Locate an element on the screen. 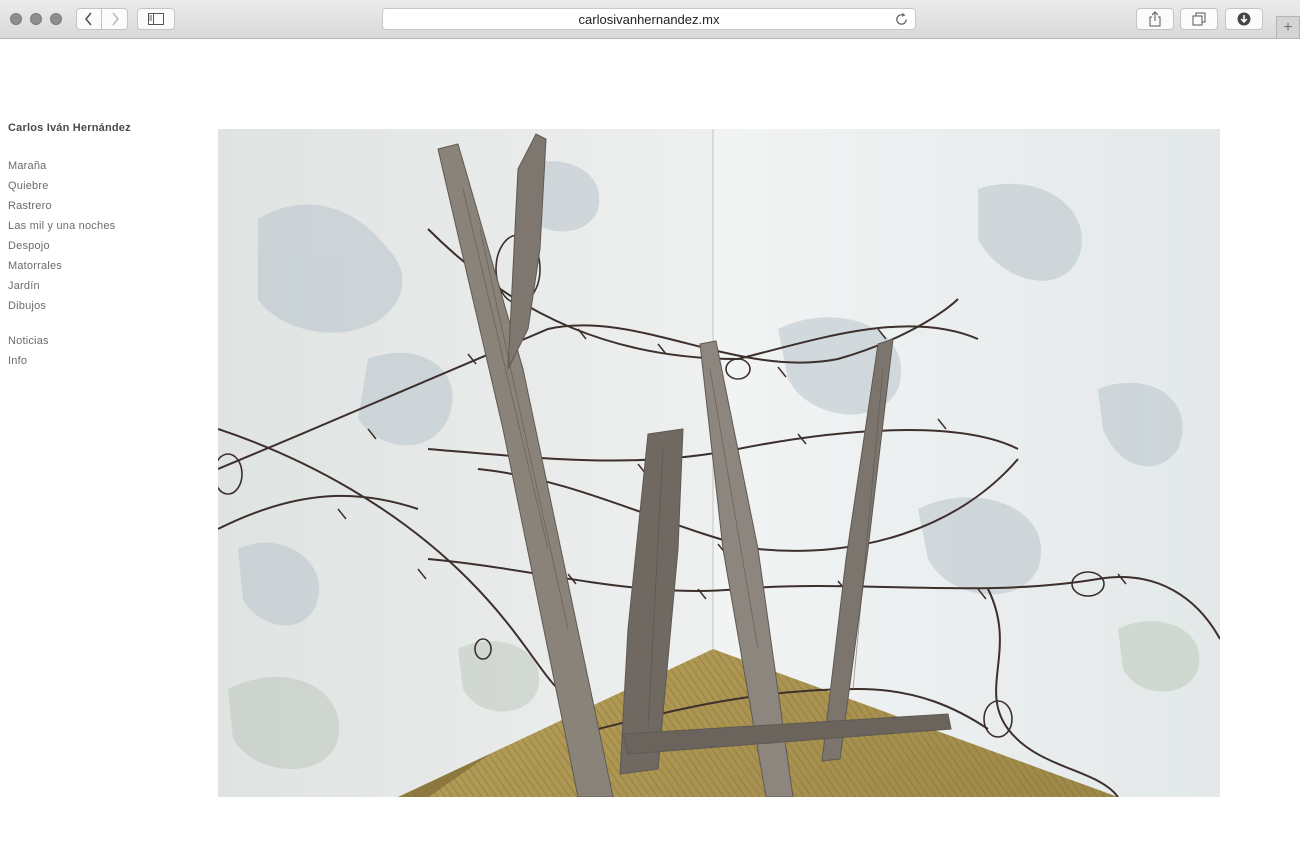 The image size is (1300, 854). download-icon is located at coordinates (1244, 19).